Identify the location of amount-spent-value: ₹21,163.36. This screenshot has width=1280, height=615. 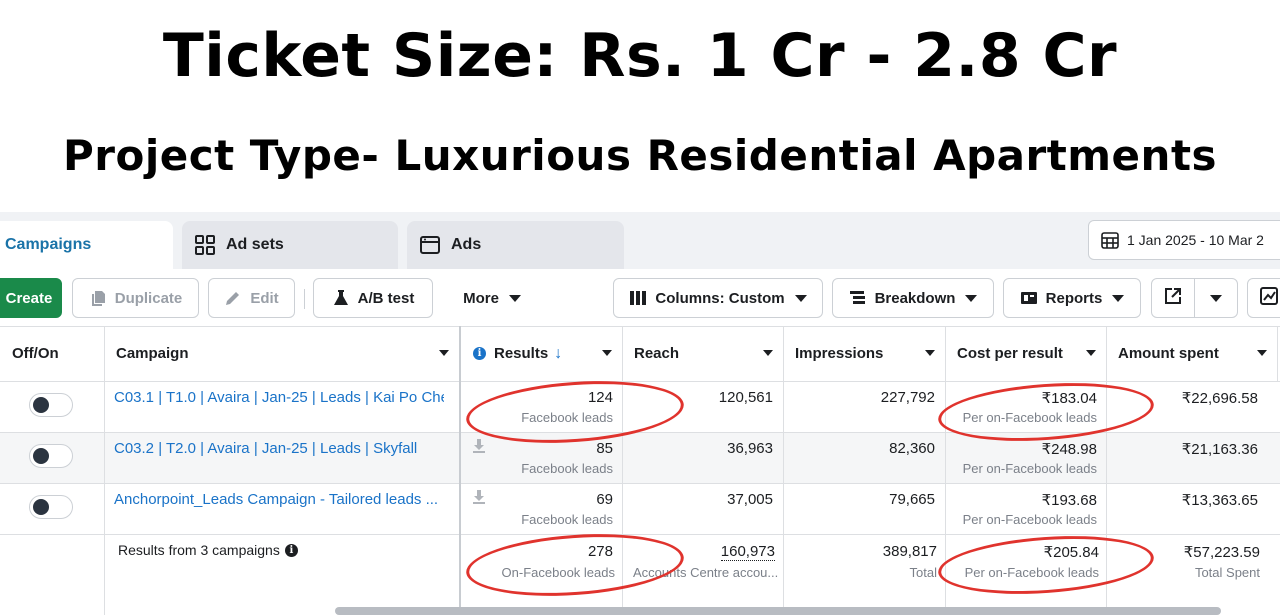
(1219, 449).